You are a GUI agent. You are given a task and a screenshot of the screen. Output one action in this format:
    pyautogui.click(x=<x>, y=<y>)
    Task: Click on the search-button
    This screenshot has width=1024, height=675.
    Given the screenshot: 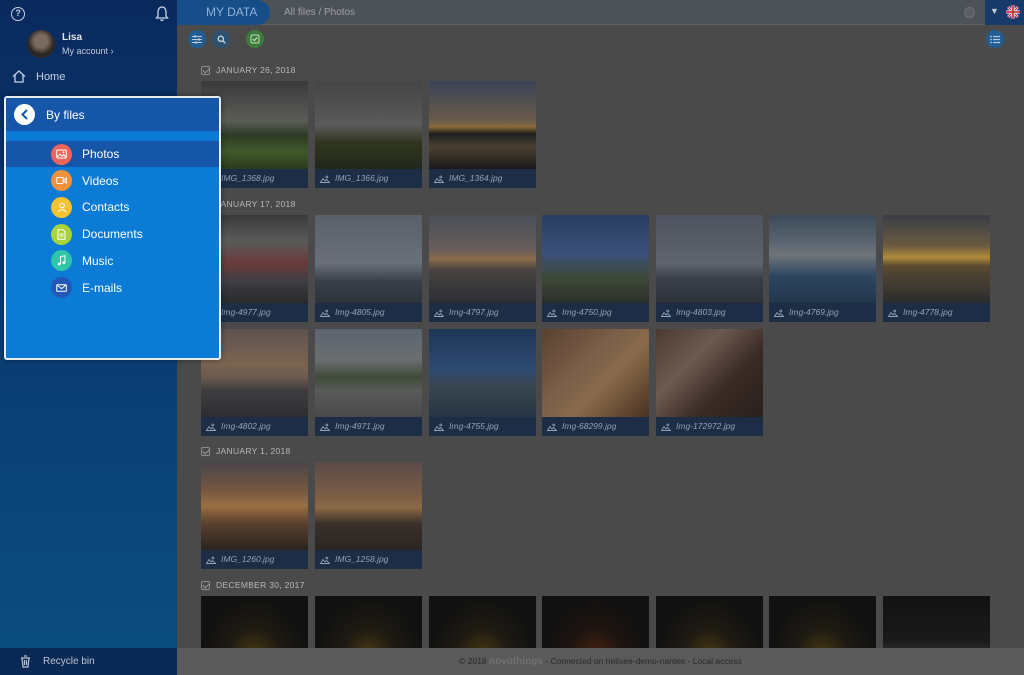 What is the action you would take?
    pyautogui.click(x=221, y=39)
    